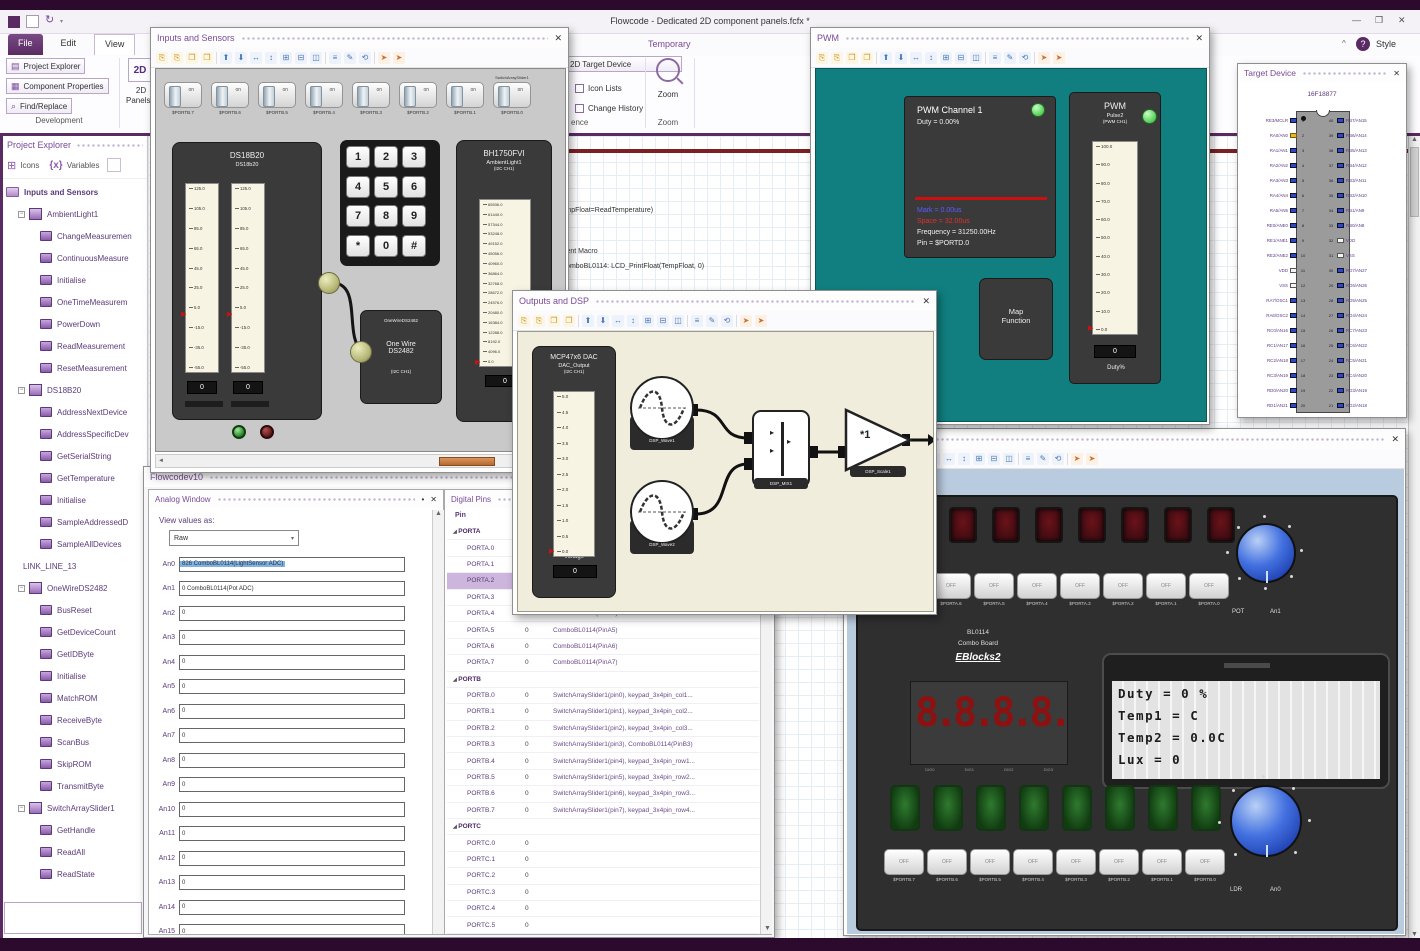 The image size is (1420, 951). Describe the element at coordinates (386, 157) in the screenshot. I see `keypad-key: 2` at that location.